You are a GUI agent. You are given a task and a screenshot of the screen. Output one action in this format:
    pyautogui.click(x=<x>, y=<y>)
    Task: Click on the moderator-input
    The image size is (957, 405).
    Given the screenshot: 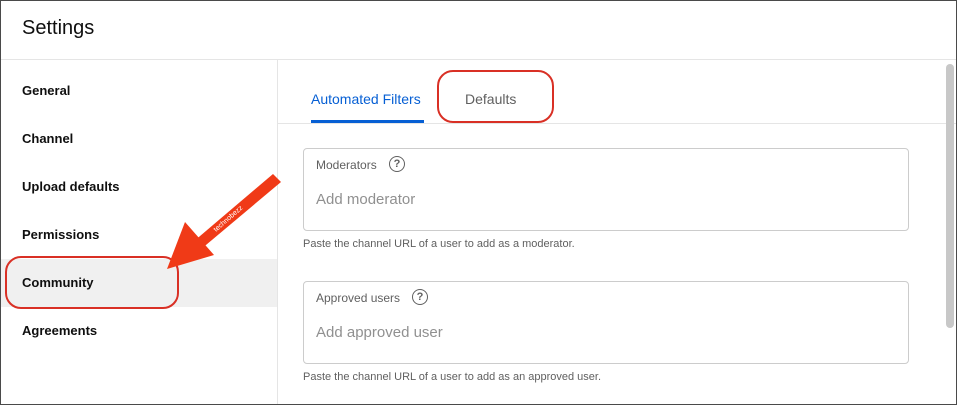 What is the action you would take?
    pyautogui.click(x=606, y=199)
    